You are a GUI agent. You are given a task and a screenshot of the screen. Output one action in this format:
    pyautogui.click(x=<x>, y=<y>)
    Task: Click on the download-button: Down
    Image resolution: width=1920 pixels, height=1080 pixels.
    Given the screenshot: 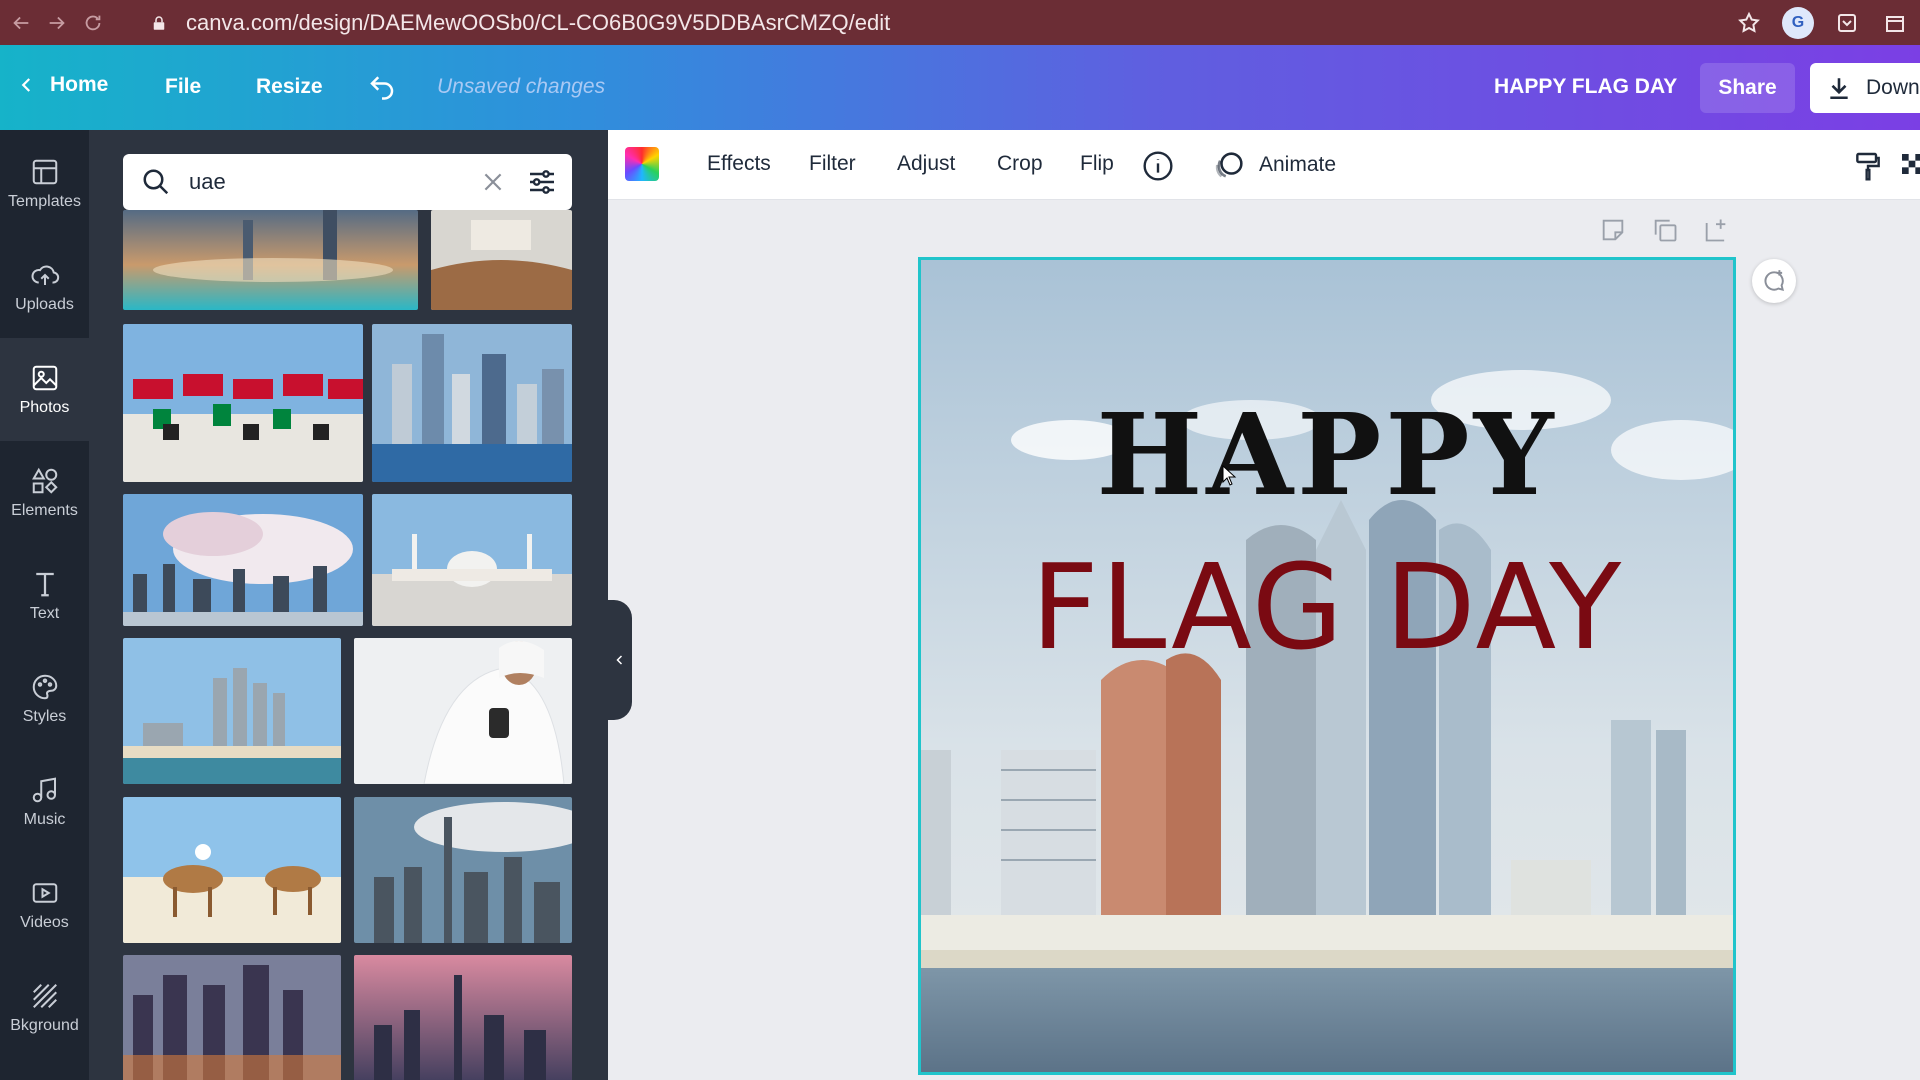 What is the action you would take?
    pyautogui.click(x=1865, y=88)
    